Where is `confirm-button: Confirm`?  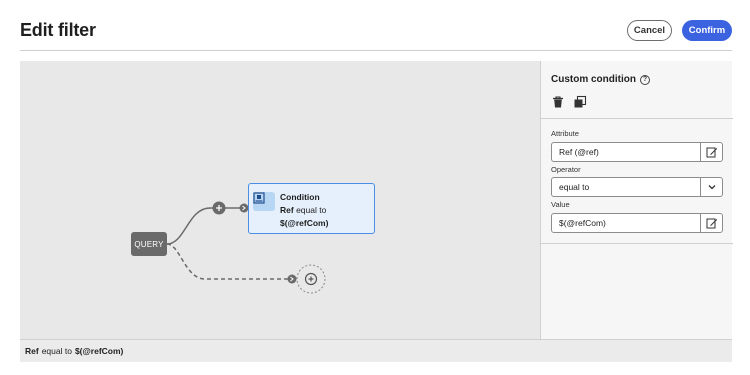
confirm-button: Confirm is located at coordinates (707, 30).